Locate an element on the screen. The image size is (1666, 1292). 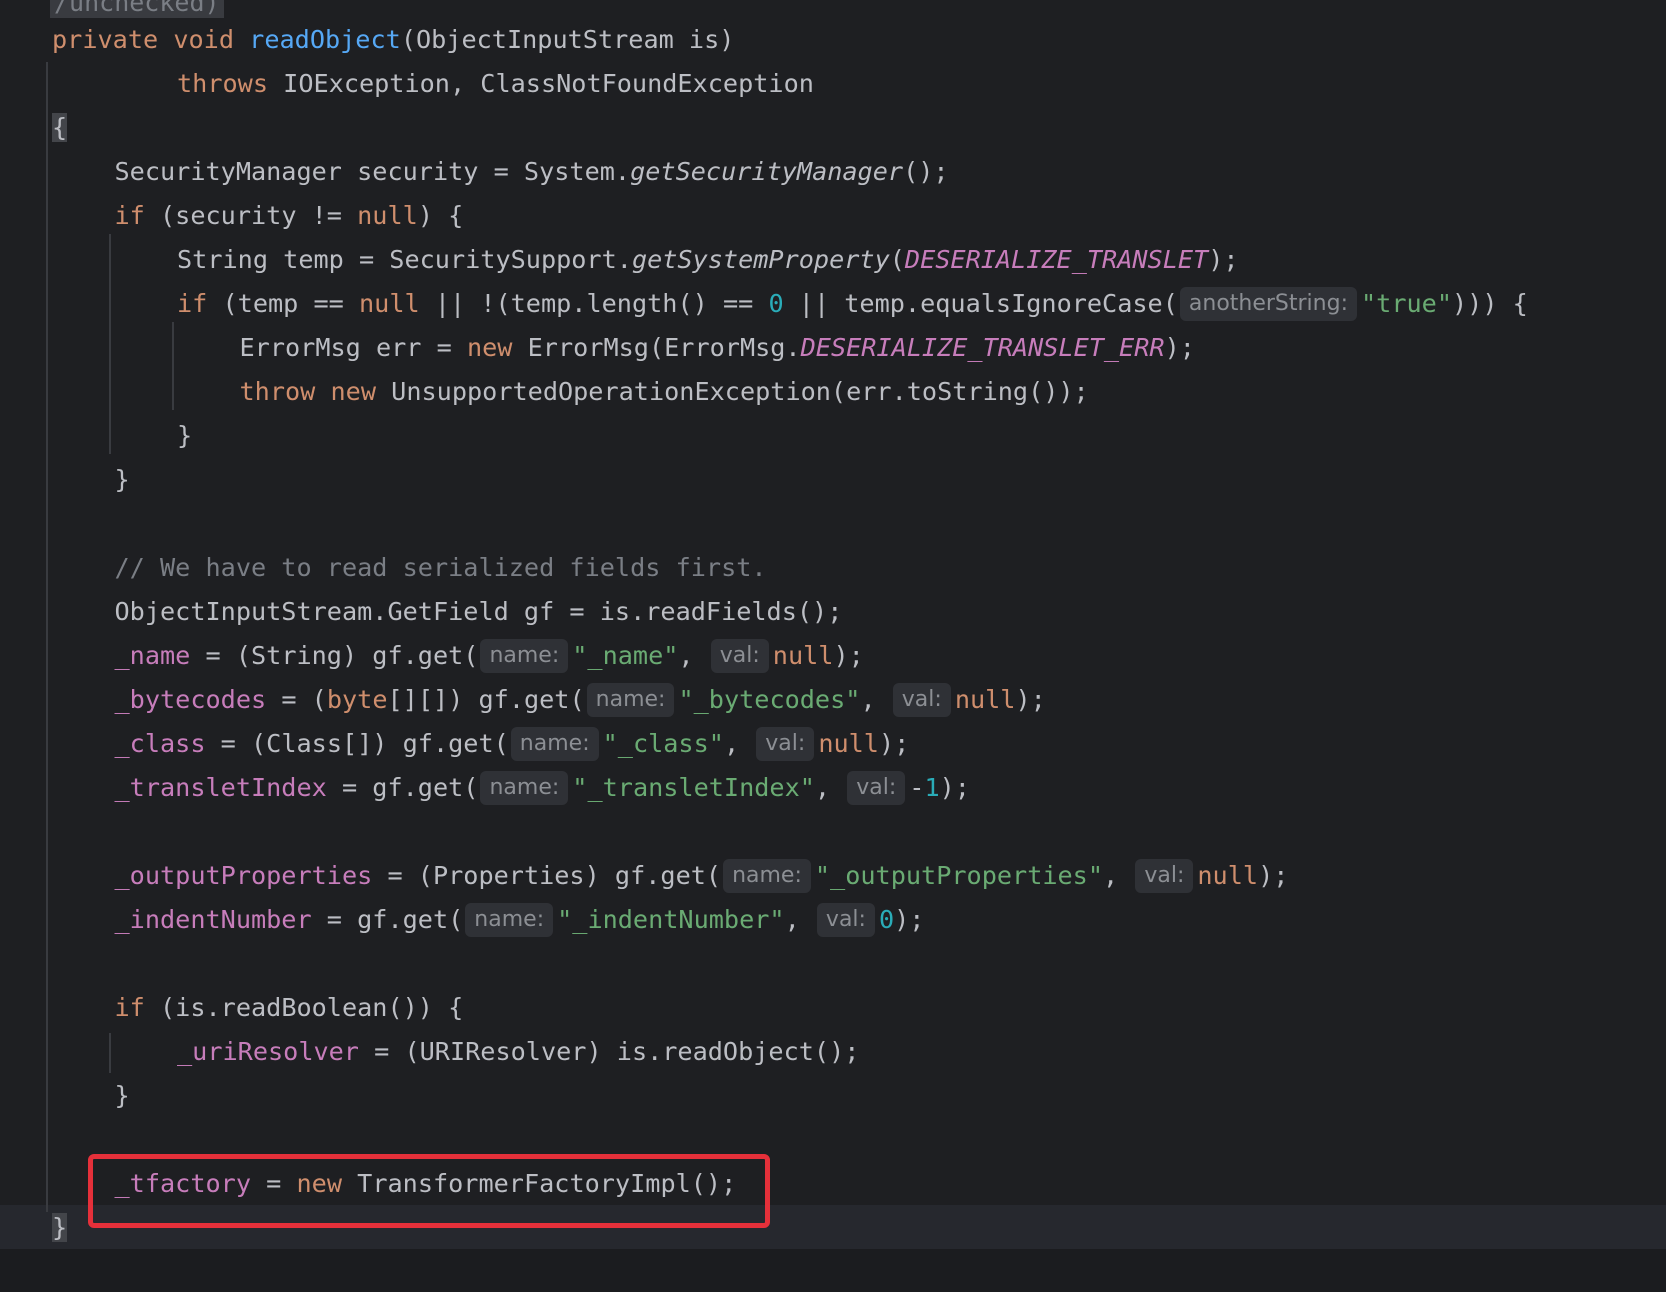
code-token: _bytecodes is located at coordinates (190, 699).